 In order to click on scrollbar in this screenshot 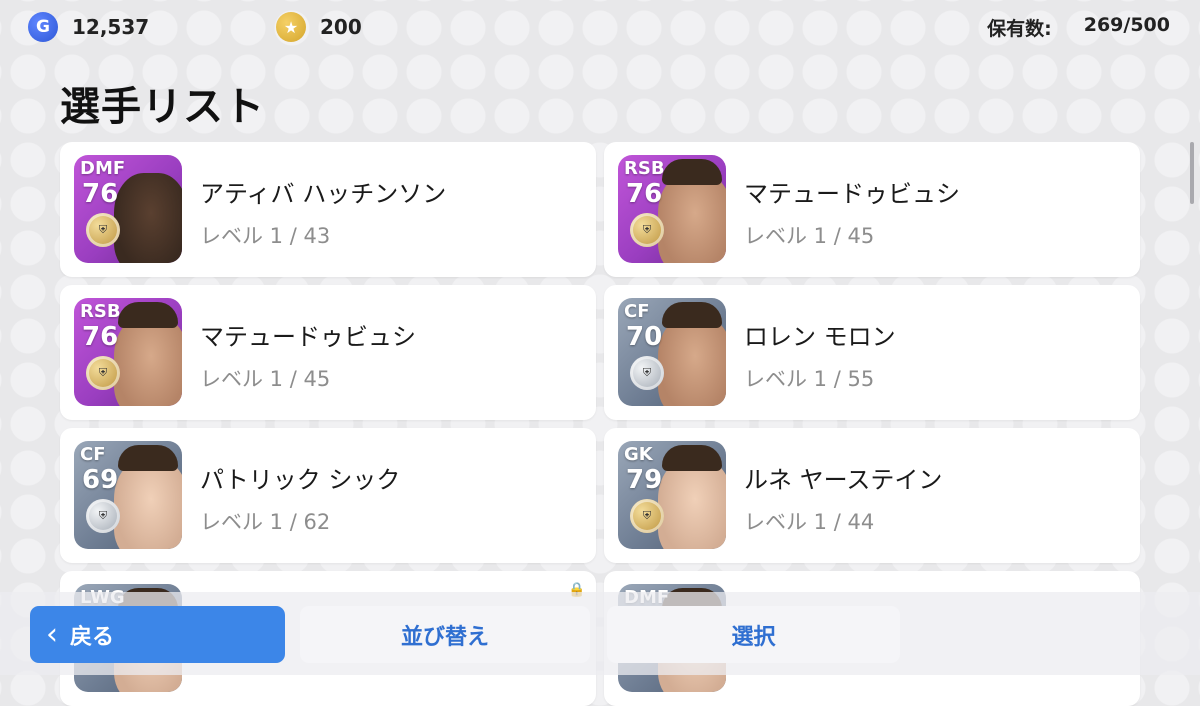, I will do `click(1192, 173)`.